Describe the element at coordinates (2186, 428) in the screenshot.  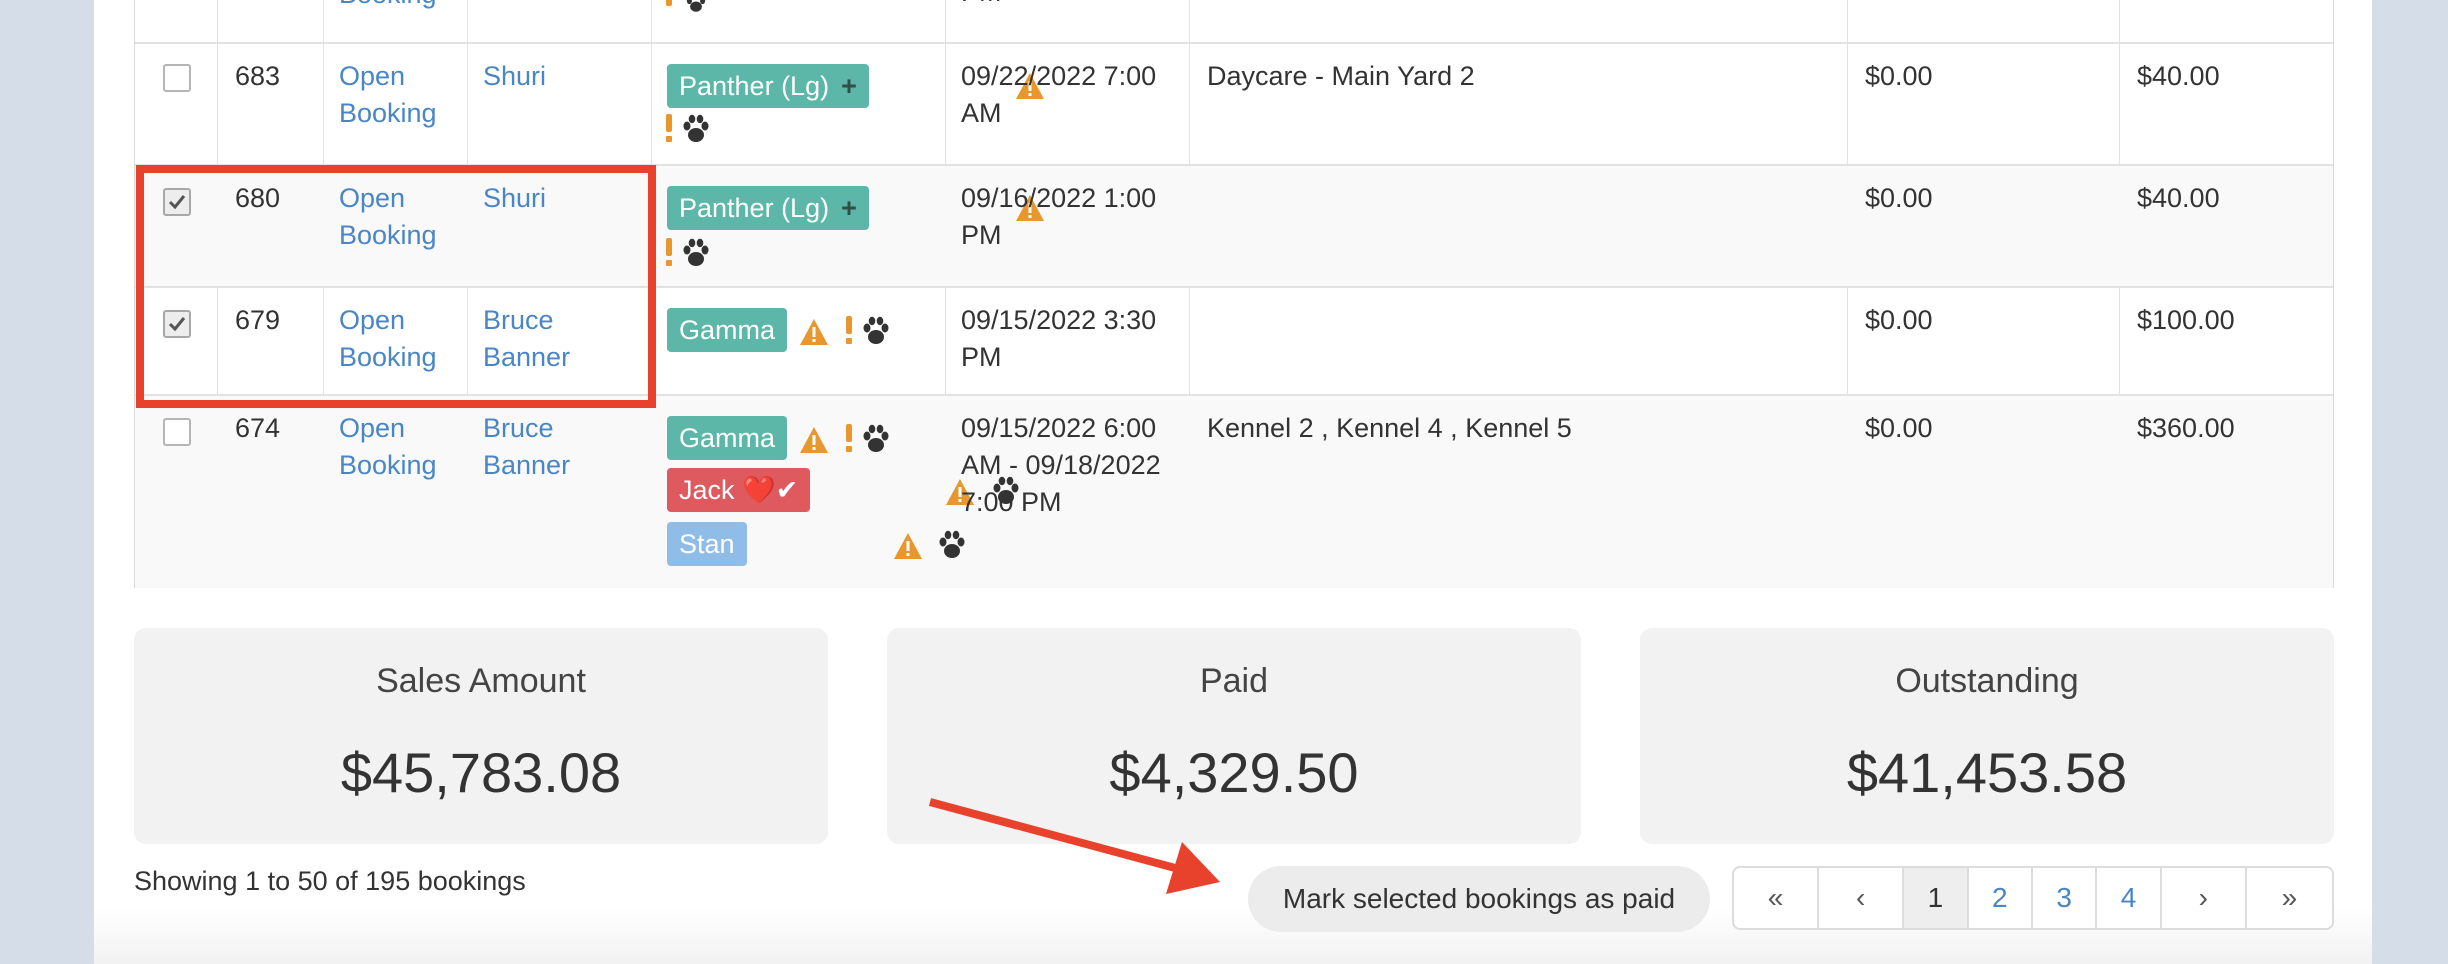
I see `total-amount: $360.00` at that location.